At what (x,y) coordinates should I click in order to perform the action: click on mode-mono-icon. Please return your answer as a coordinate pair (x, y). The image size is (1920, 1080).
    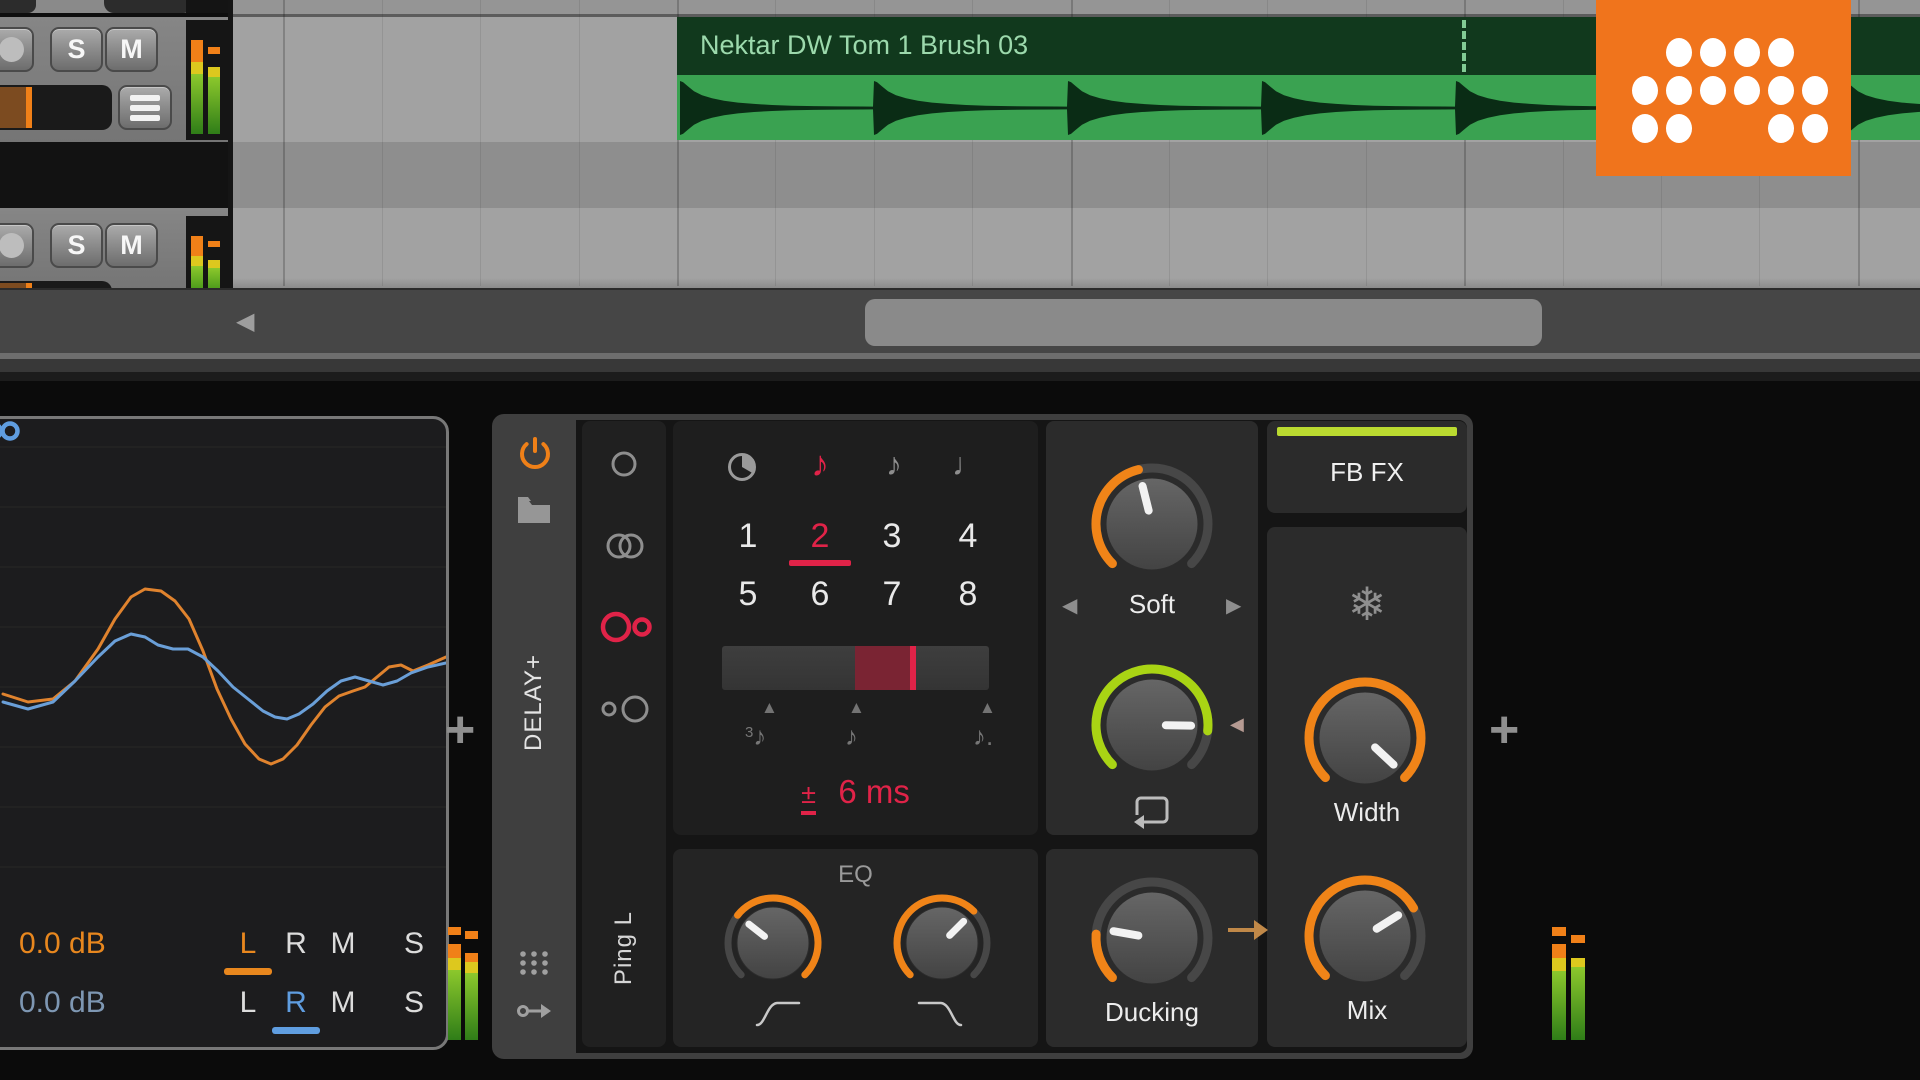
    Looking at the image, I should click on (624, 464).